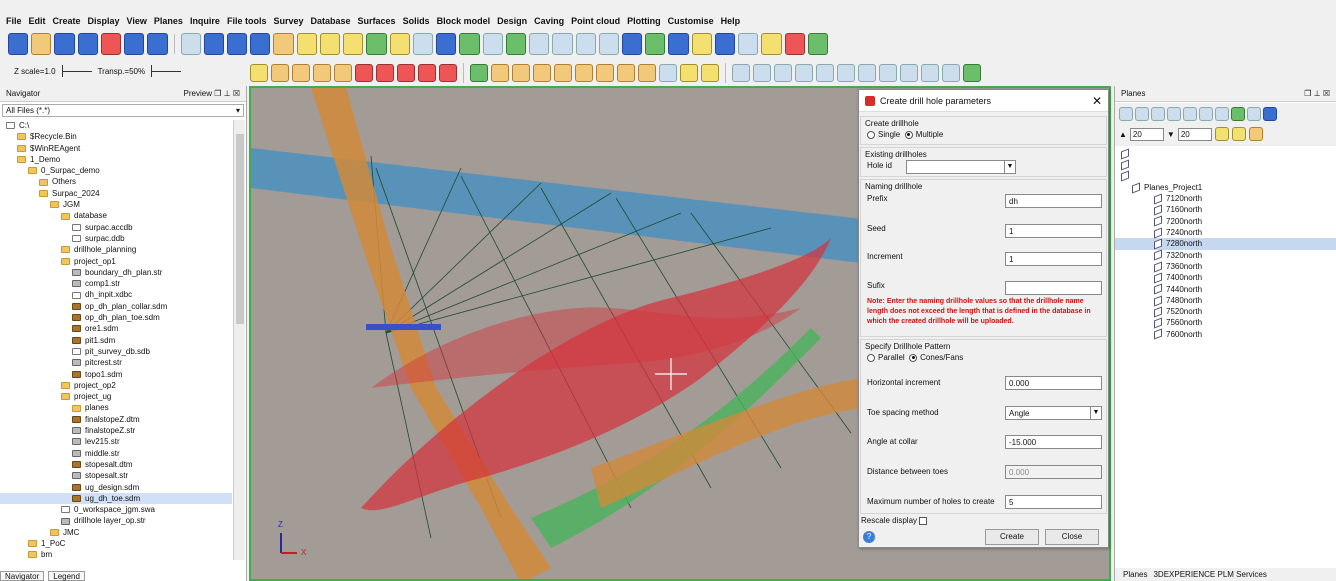 This screenshot has height=581, width=1336. Describe the element at coordinates (1053, 502) in the screenshot. I see `max-input: 5` at that location.